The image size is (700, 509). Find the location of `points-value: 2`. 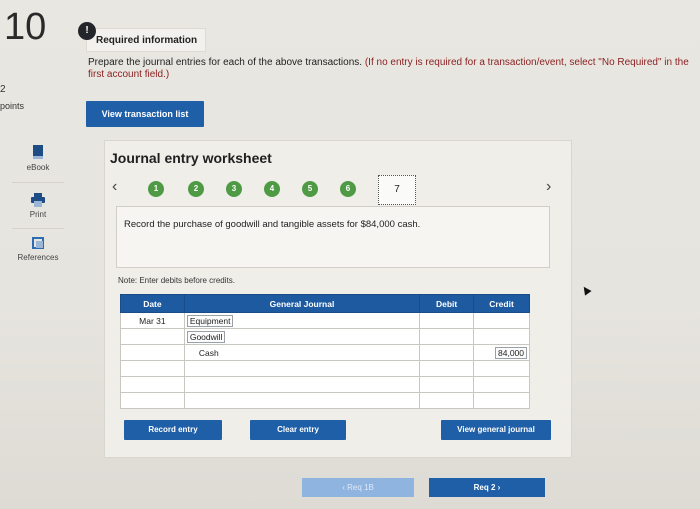

points-value: 2 is located at coordinates (3, 89).